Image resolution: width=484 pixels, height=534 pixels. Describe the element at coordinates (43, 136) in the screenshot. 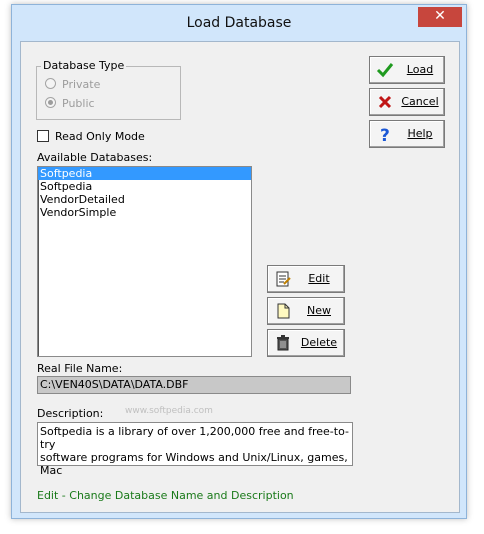

I see `read-only-checkbox` at that location.